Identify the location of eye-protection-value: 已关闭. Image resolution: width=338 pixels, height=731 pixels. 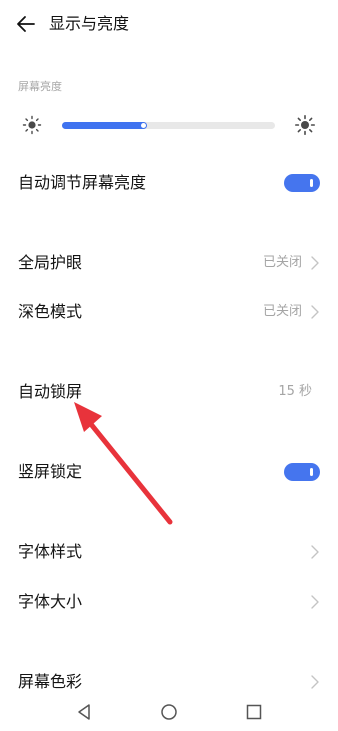
(282, 262).